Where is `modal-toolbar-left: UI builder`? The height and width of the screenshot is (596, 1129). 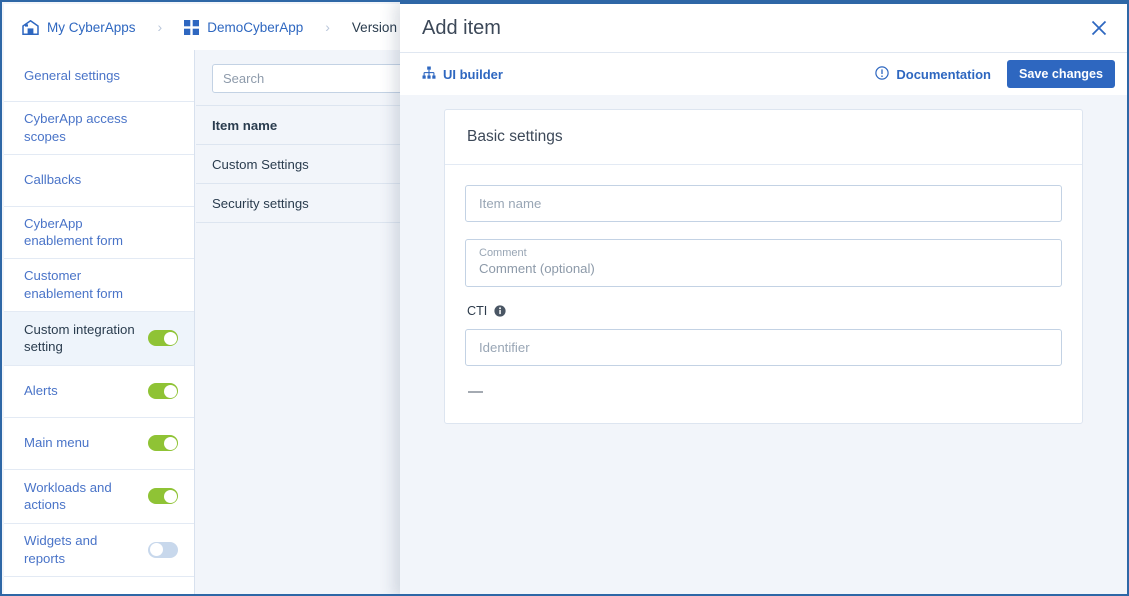
modal-toolbar-left: UI builder is located at coordinates (462, 74).